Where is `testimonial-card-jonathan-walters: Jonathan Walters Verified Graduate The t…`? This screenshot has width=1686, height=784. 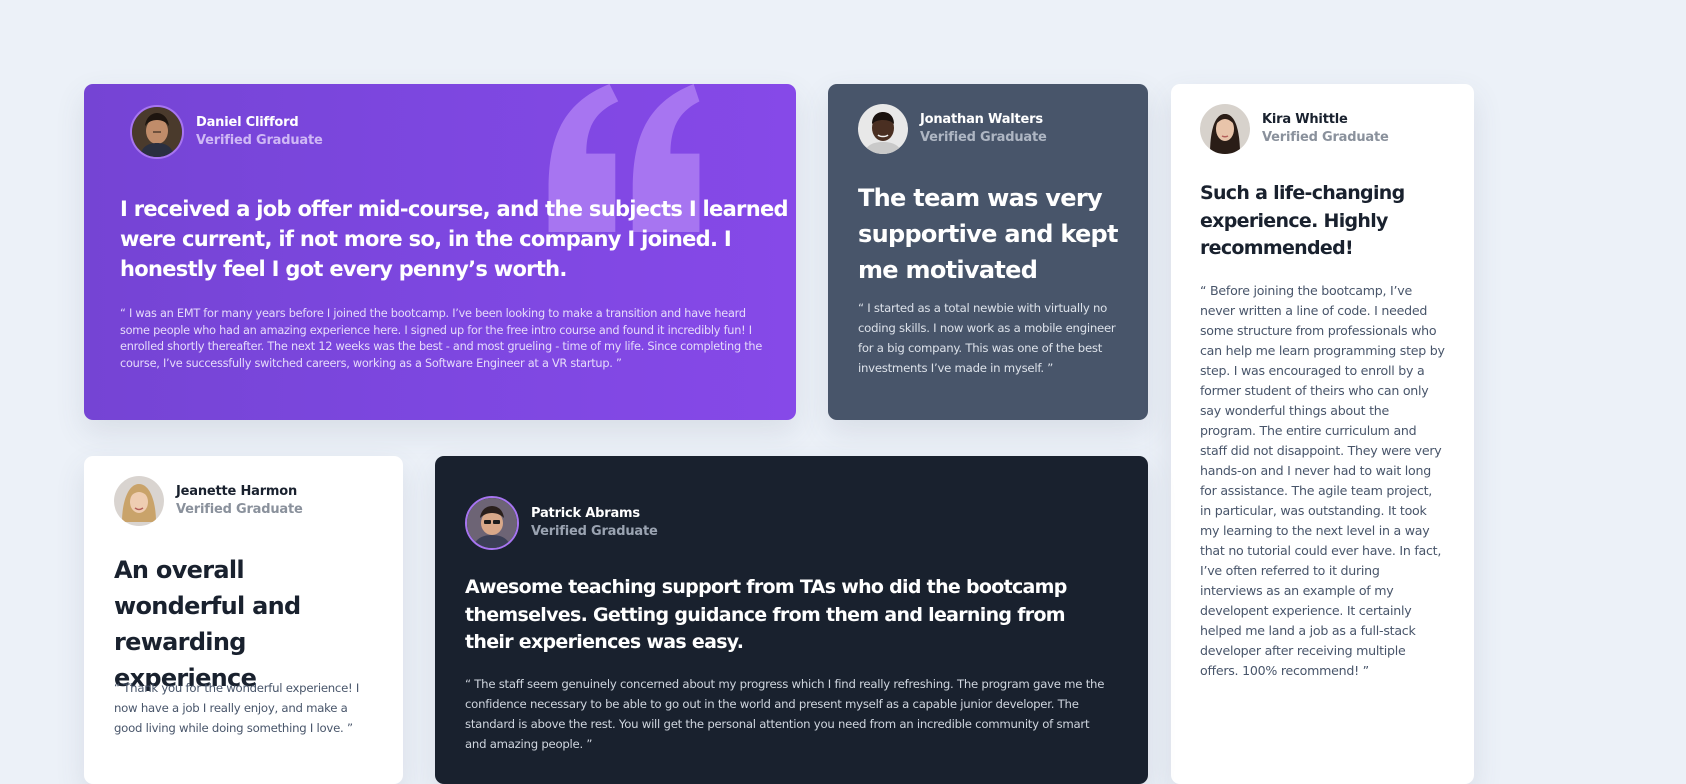
testimonial-card-jonathan-walters: Jonathan Walters Verified Graduate The t… is located at coordinates (988, 252).